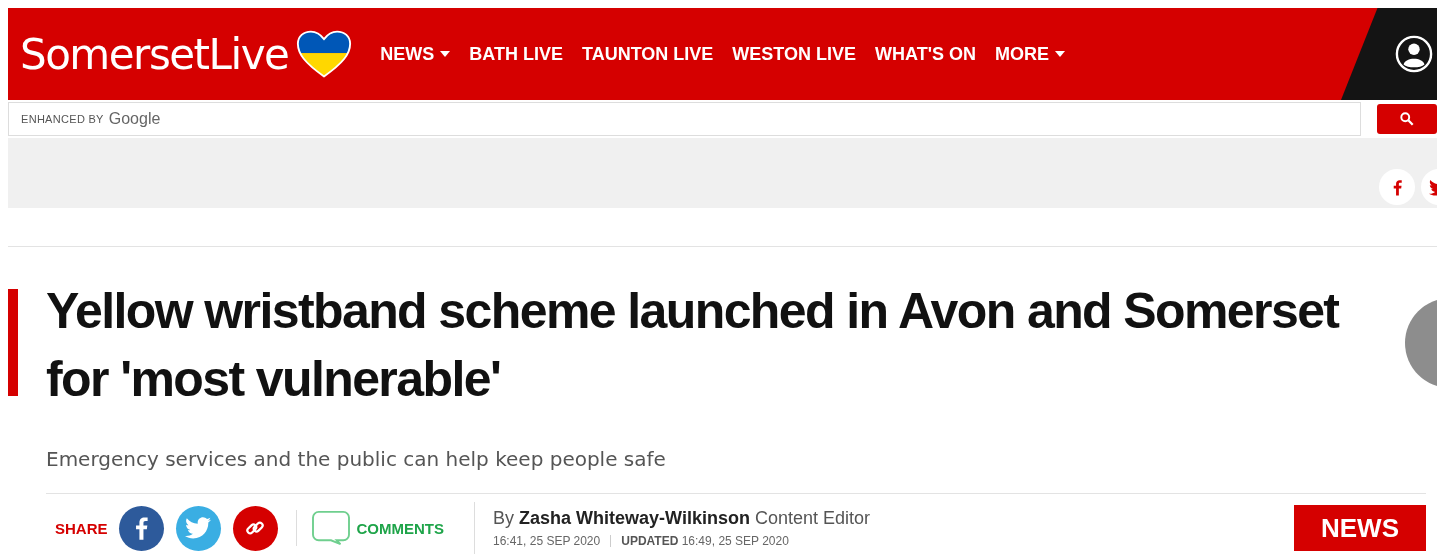 Image resolution: width=1437 pixels, height=557 pixels. Describe the element at coordinates (1360, 528) in the screenshot. I see `section-tag: NEWS` at that location.